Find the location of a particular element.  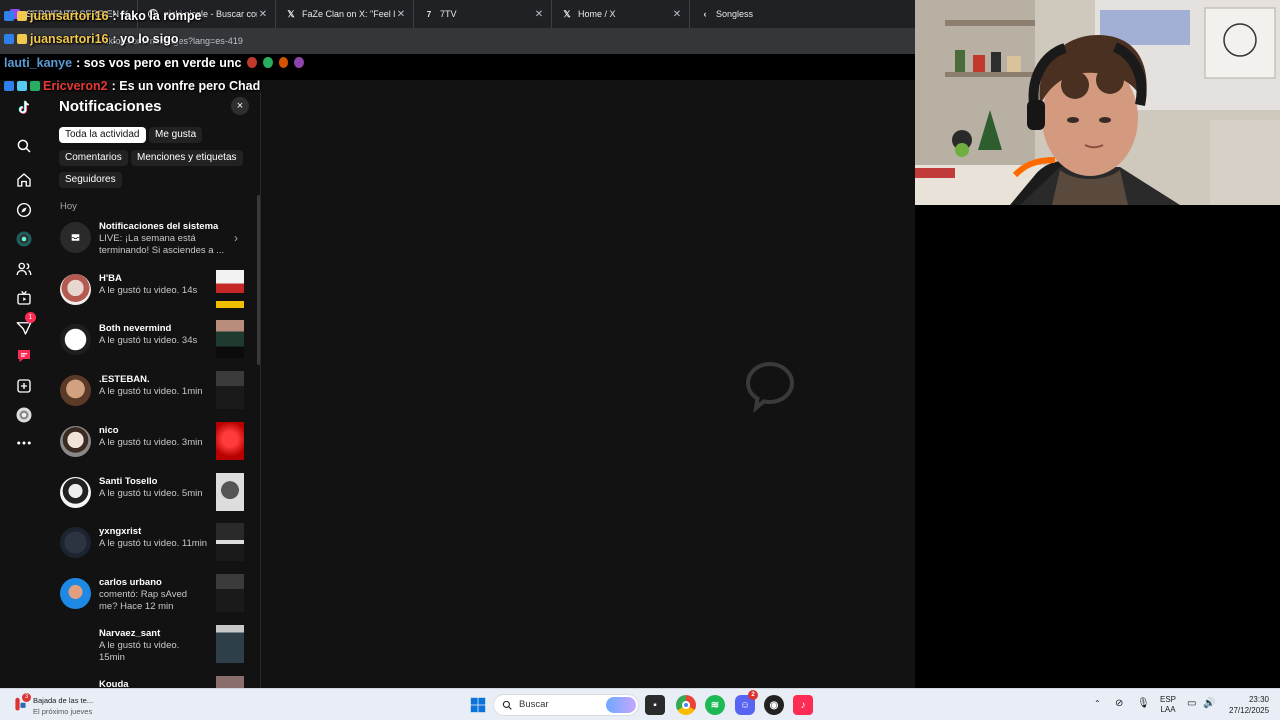

profile-icon is located at coordinates (24, 415).